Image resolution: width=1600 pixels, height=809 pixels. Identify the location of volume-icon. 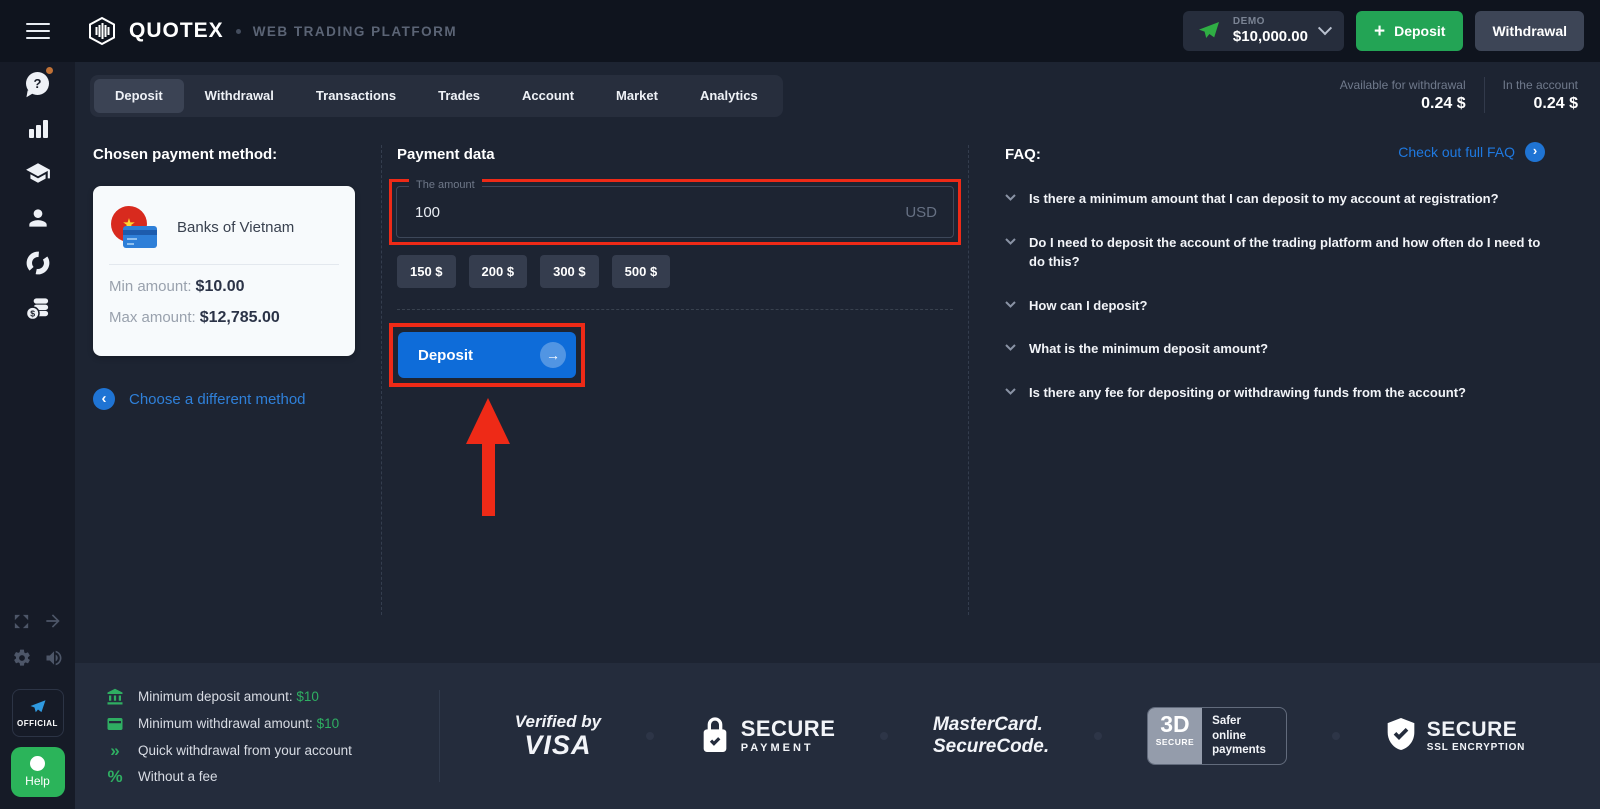
(54, 660).